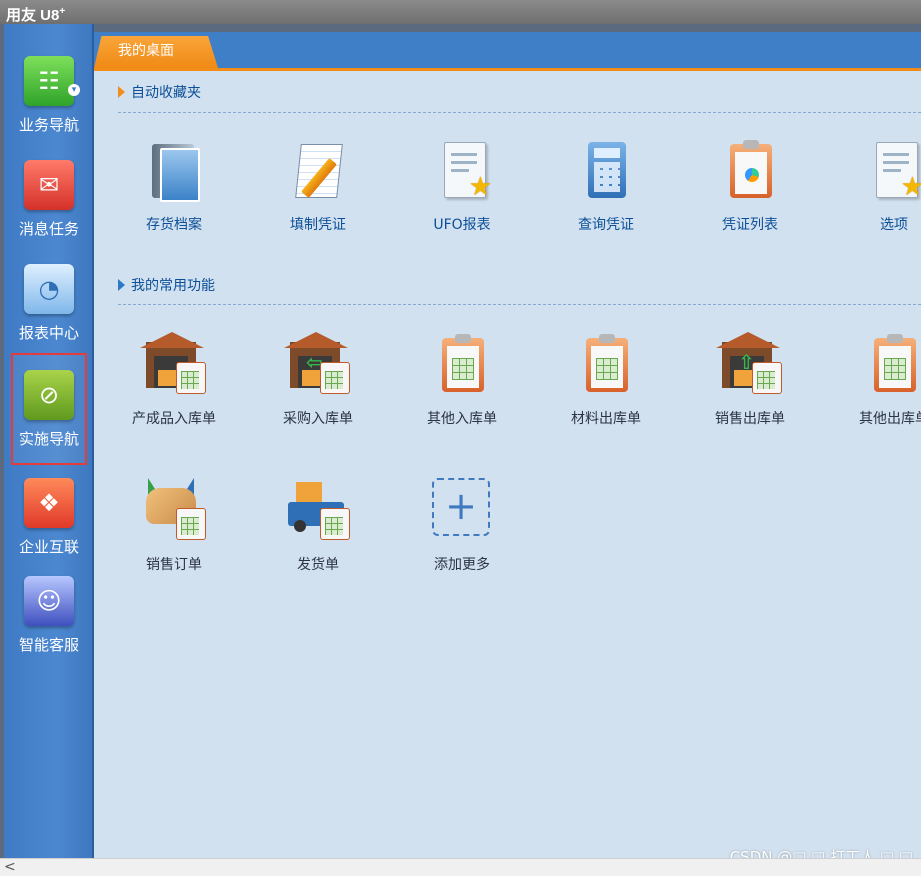 The width and height of the screenshot is (921, 876). I want to click on nav-item-enterprise: ❖ 企业互联, so click(49, 513).